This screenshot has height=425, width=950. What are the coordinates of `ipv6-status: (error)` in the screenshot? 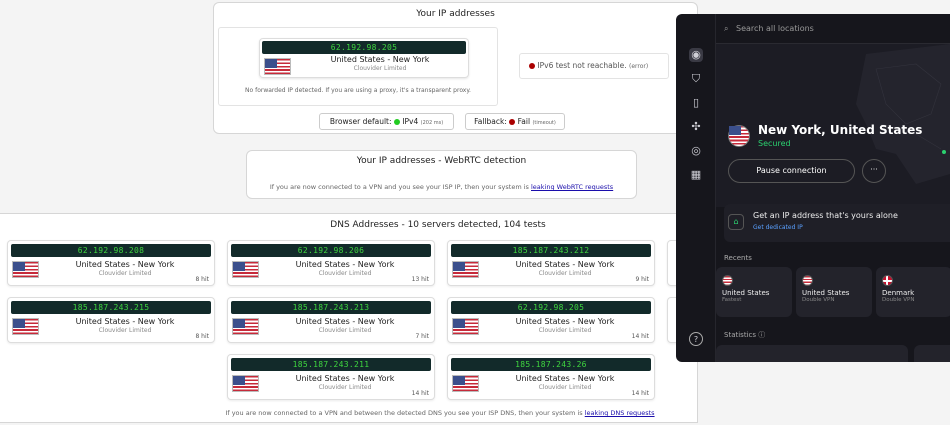 It's located at (639, 66).